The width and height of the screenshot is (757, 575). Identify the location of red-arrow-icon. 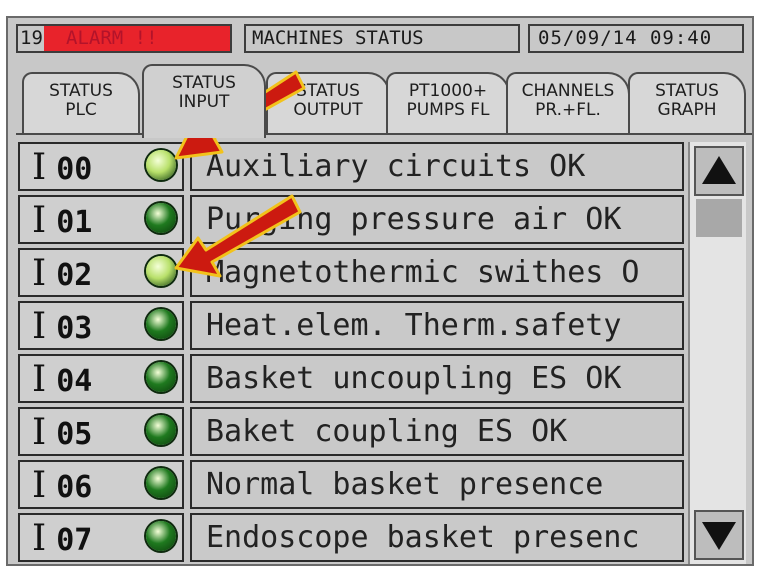
(238, 236).